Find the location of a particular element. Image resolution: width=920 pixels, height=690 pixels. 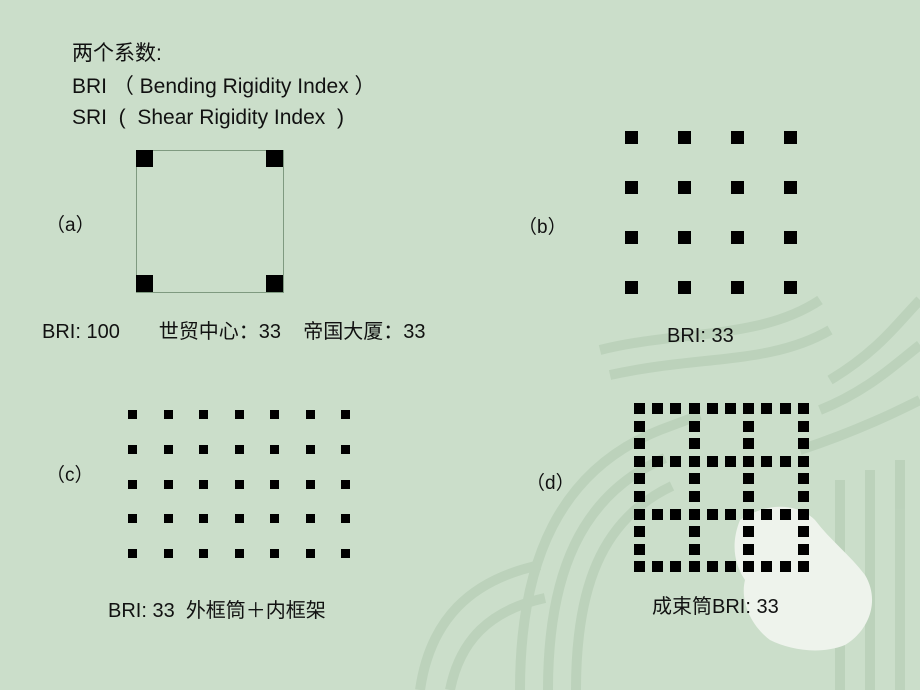

column-d-r2-c9 is located at coordinates (803, 443).